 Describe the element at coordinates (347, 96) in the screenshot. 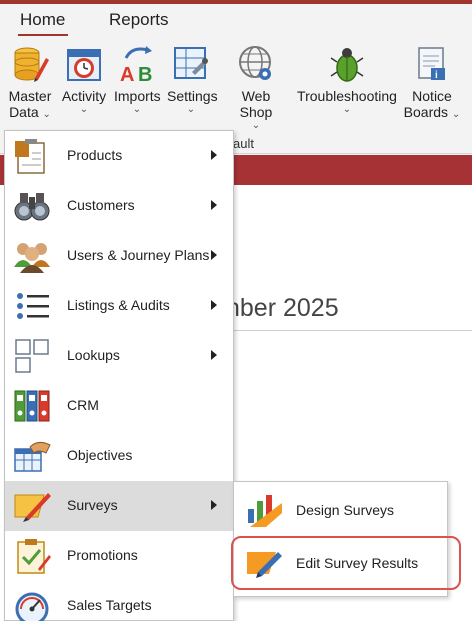

I see `troubleshooting-label: Troubleshooting` at that location.